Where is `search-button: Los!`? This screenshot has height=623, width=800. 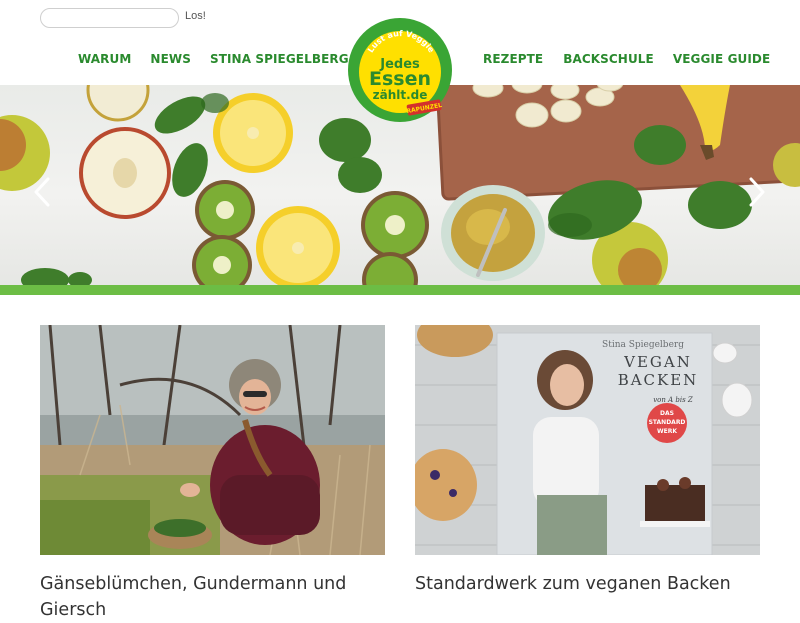 search-button: Los! is located at coordinates (195, 16).